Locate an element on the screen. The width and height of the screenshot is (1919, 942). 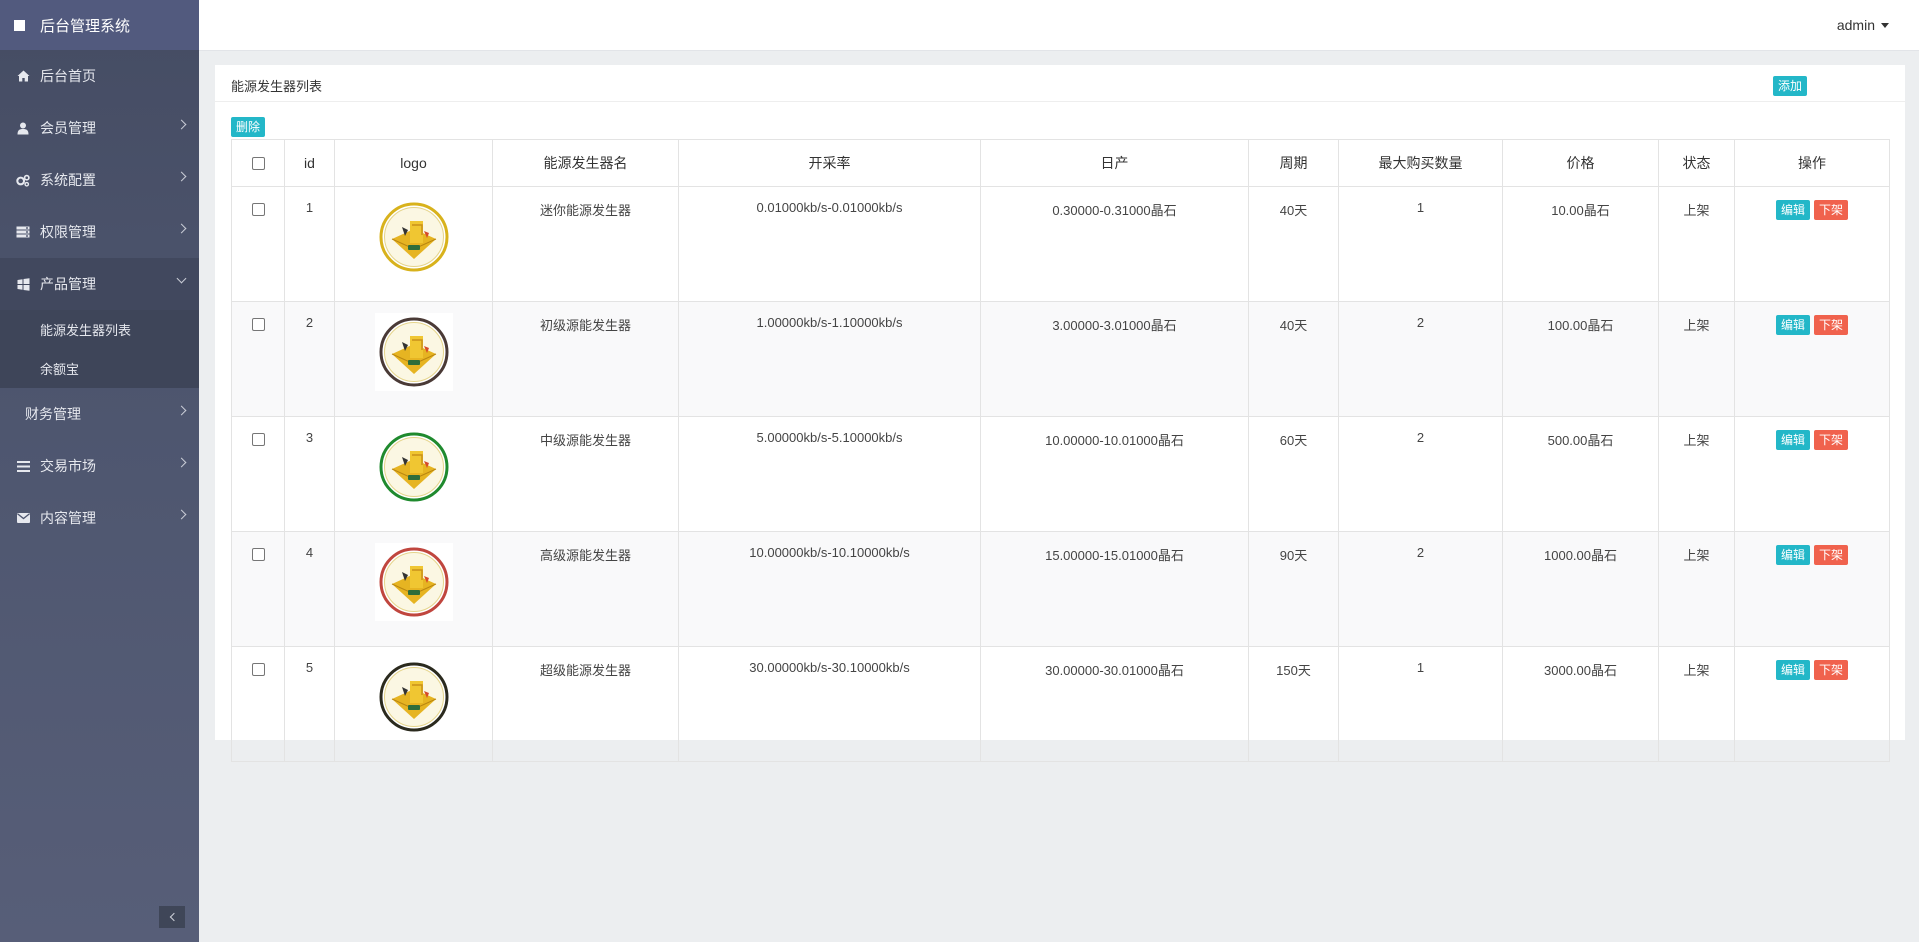
rate-cell: 5.00000kb/s-5.10000kb/s is located at coordinates (829, 474).